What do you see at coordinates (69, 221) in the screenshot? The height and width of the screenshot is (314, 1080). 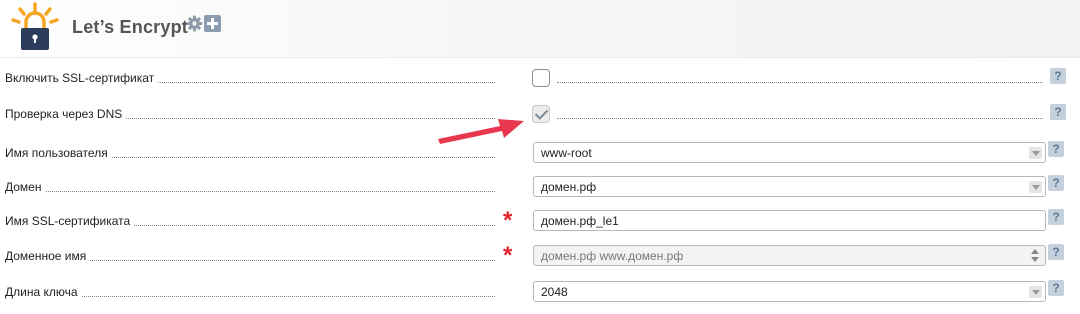 I see `ssl-name-label: Имя SSL-сертификата` at bounding box center [69, 221].